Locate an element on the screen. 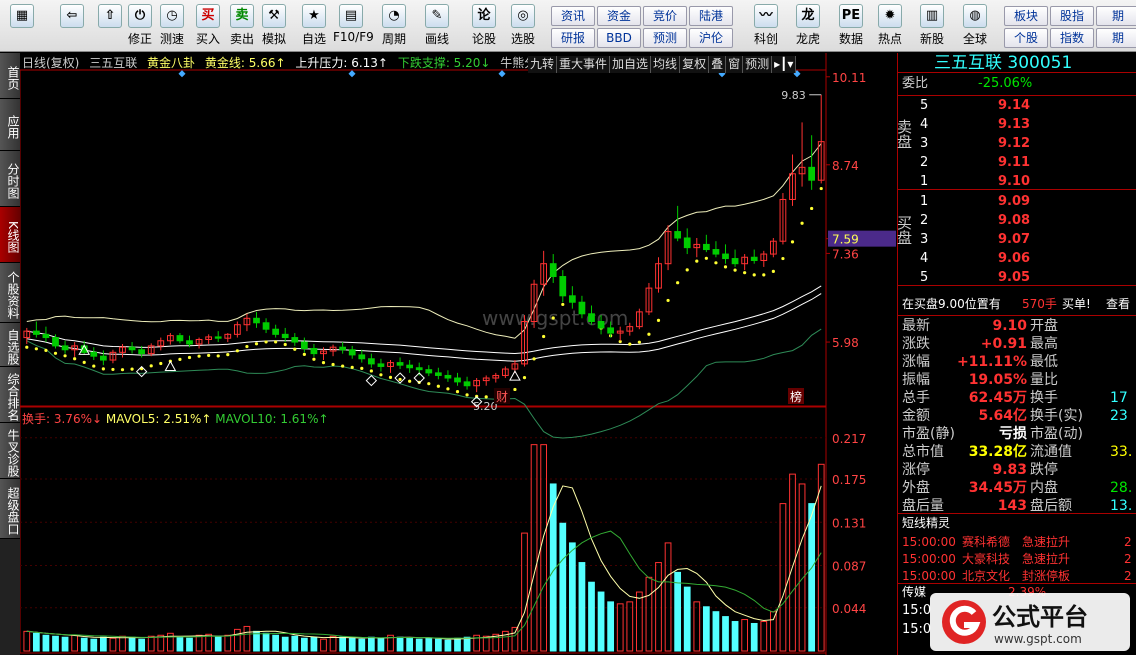 The image size is (1136, 655). sell-level-row: 2 9.11 is located at coordinates (1017, 163).